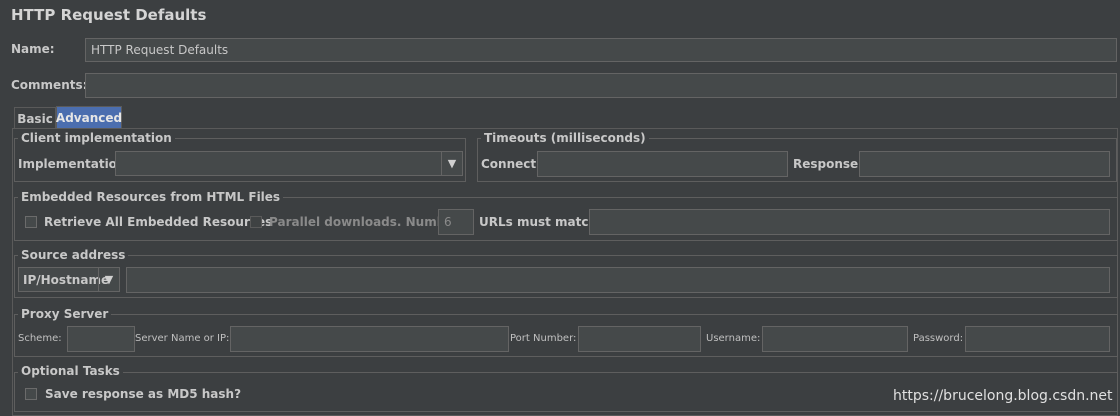 This screenshot has height=416, width=1120. What do you see at coordinates (40, 338) in the screenshot?
I see `scheme-label: Scheme:` at bounding box center [40, 338].